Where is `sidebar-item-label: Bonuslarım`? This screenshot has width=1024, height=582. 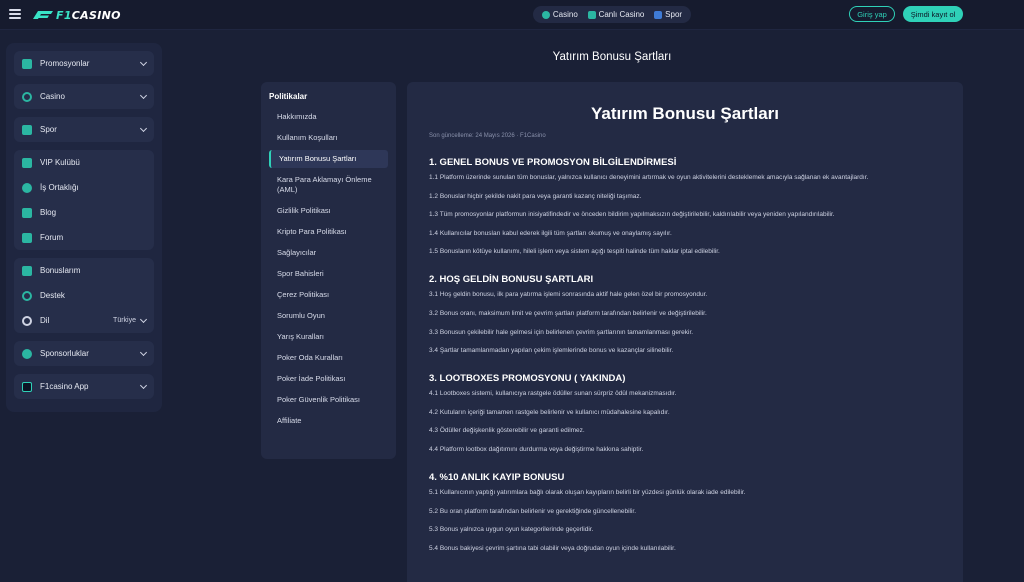 sidebar-item-label: Bonuslarım is located at coordinates (60, 270).